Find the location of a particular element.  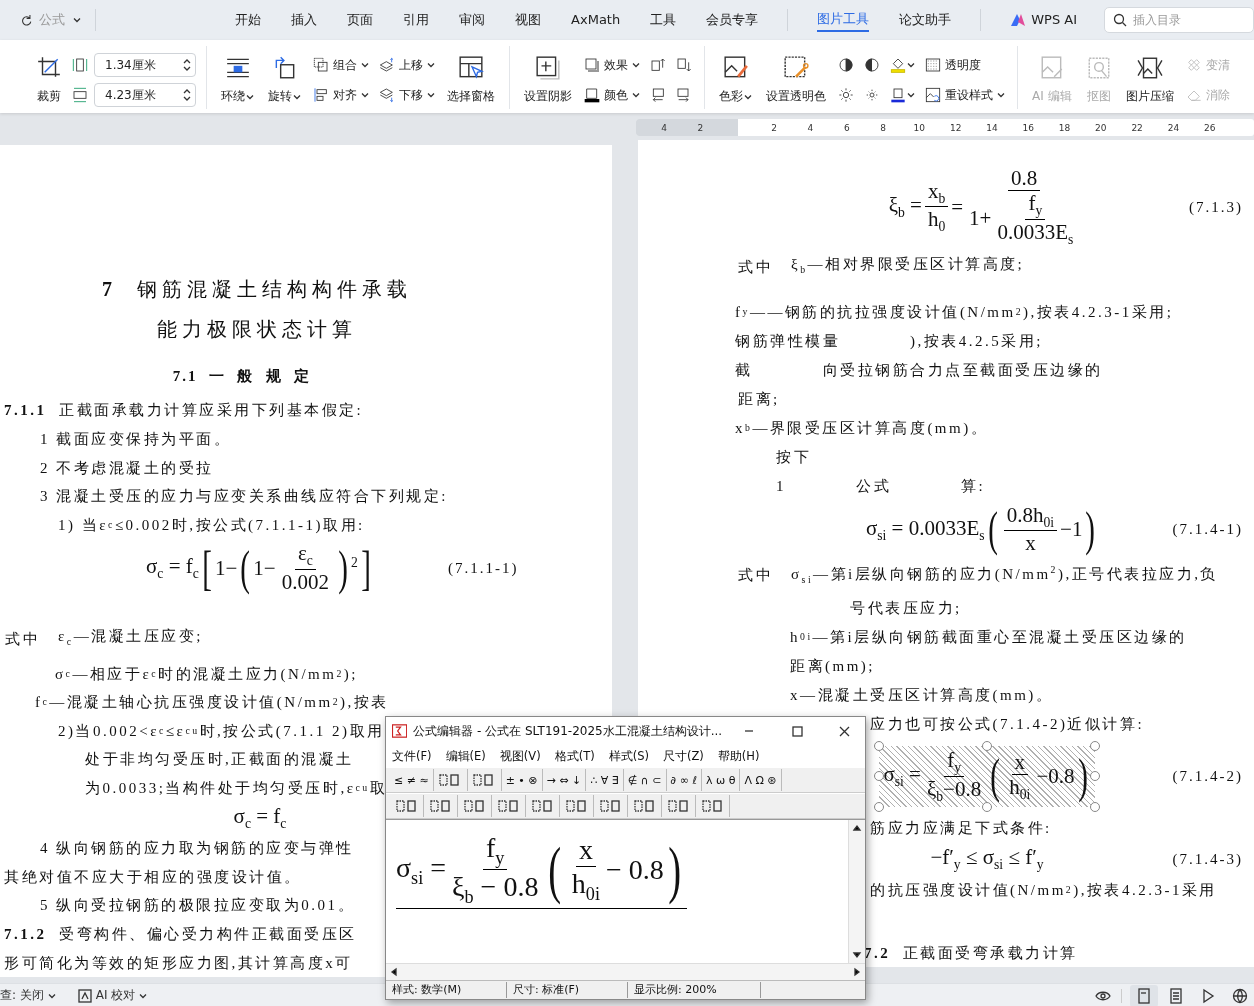

body-text: 1 截面应变保持为平面。 is located at coordinates (136, 439).